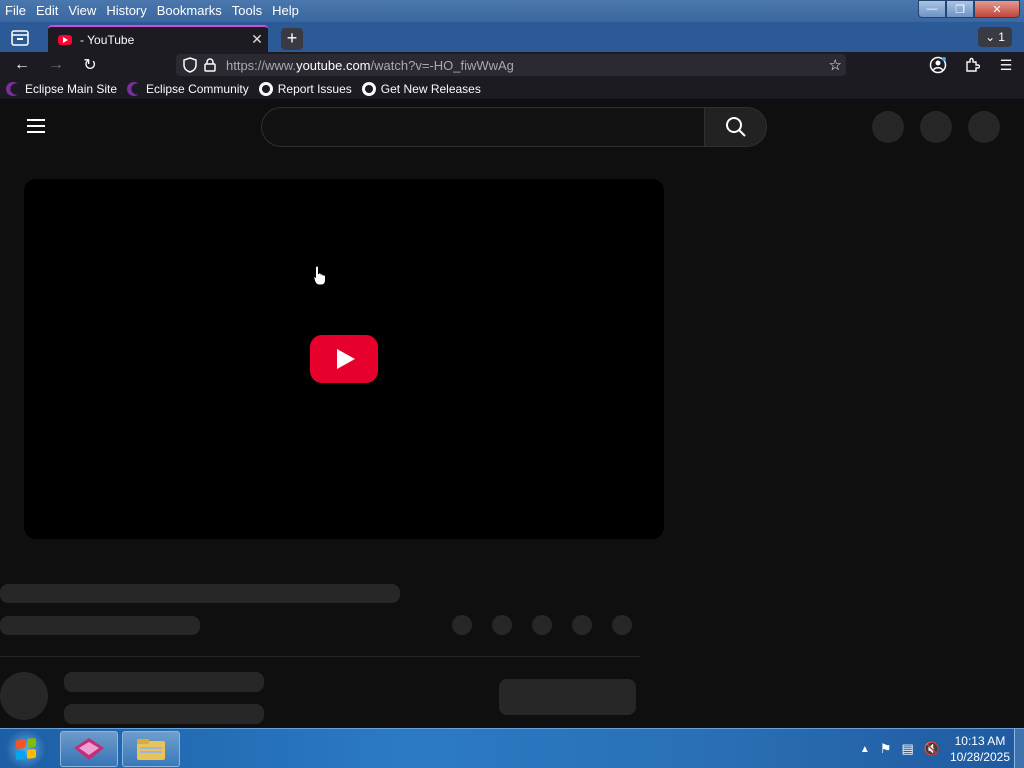 The height and width of the screenshot is (768, 1024). What do you see at coordinates (82, 11) in the screenshot?
I see `menu-view: View` at bounding box center [82, 11].